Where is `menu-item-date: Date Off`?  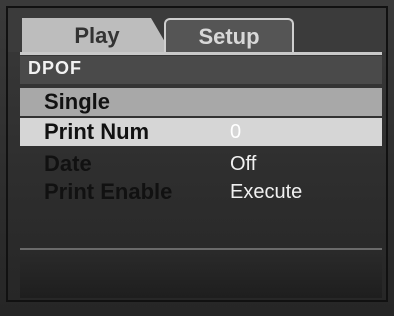 menu-item-date: Date Off is located at coordinates (201, 164).